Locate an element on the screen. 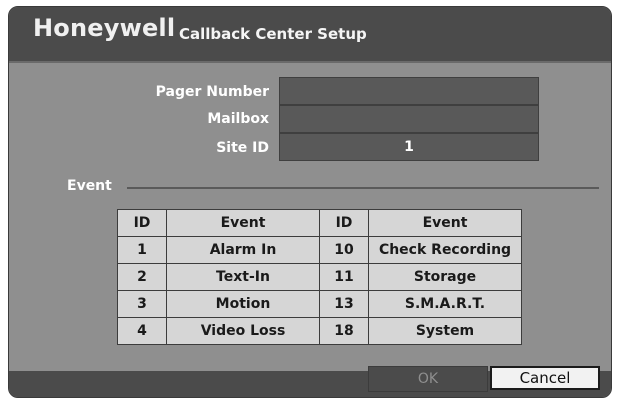 The image size is (618, 403). event-name-cell: Check Recording is located at coordinates (445, 250).